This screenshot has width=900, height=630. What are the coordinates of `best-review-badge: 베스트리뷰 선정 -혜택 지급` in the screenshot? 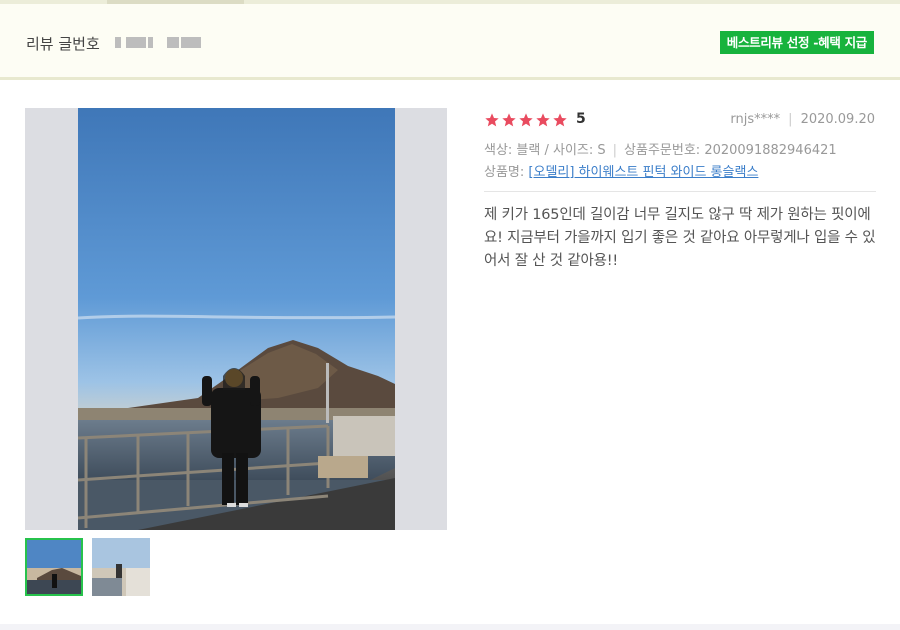 It's located at (796, 42).